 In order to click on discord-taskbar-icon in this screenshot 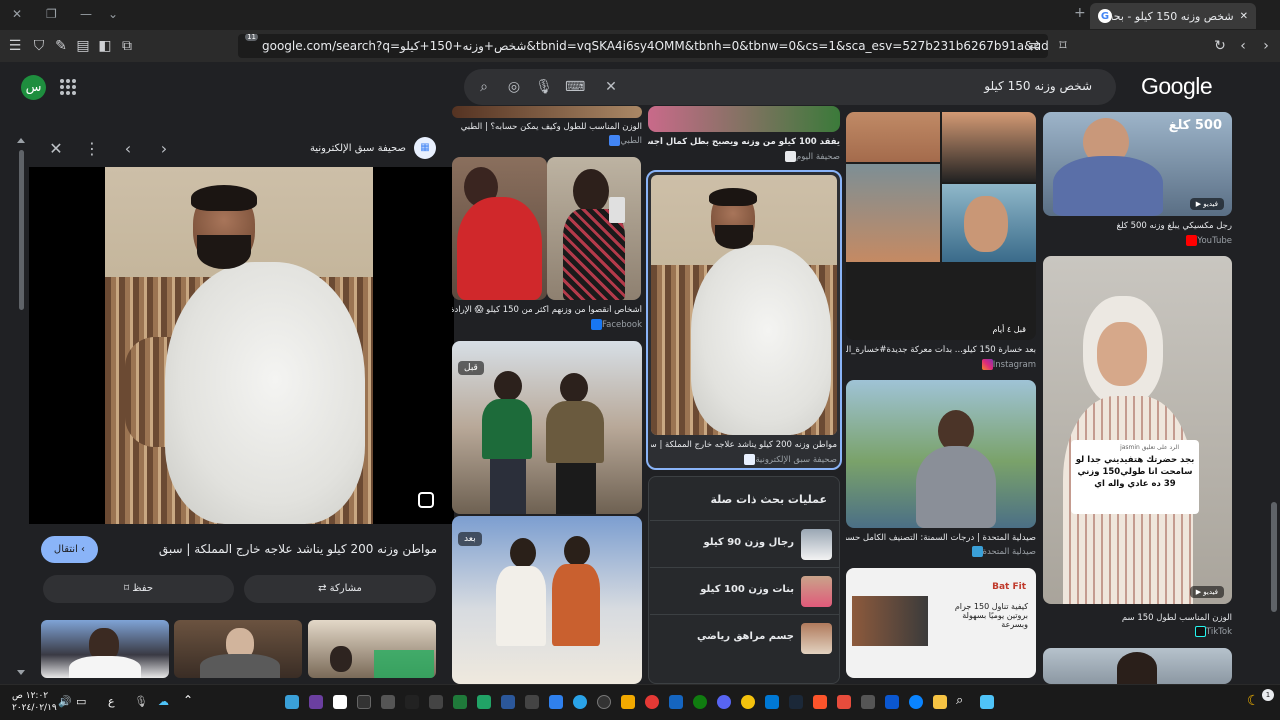, I will do `click(724, 702)`.